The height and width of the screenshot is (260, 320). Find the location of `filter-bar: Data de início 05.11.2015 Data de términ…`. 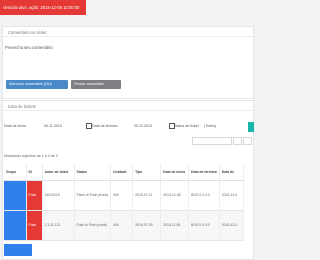

filter-bar: Data de início 05.11.2015 Data de términ… is located at coordinates (130, 127).